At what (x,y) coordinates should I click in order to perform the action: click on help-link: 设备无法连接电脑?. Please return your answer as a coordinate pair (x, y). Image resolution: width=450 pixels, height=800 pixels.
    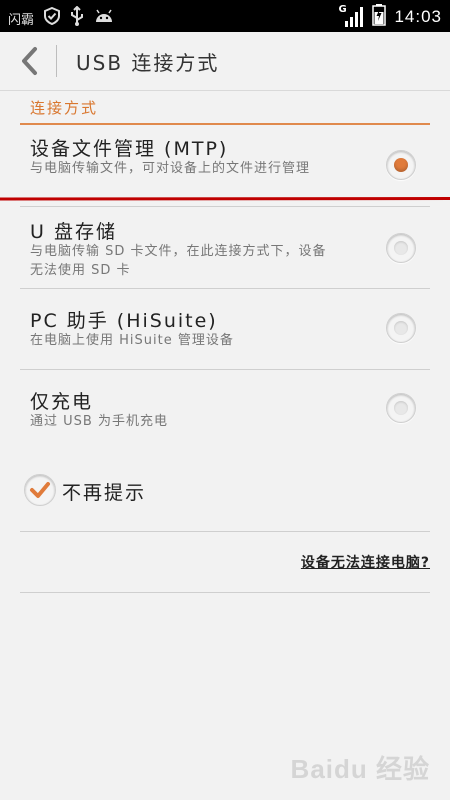
    Looking at the image, I should click on (365, 562).